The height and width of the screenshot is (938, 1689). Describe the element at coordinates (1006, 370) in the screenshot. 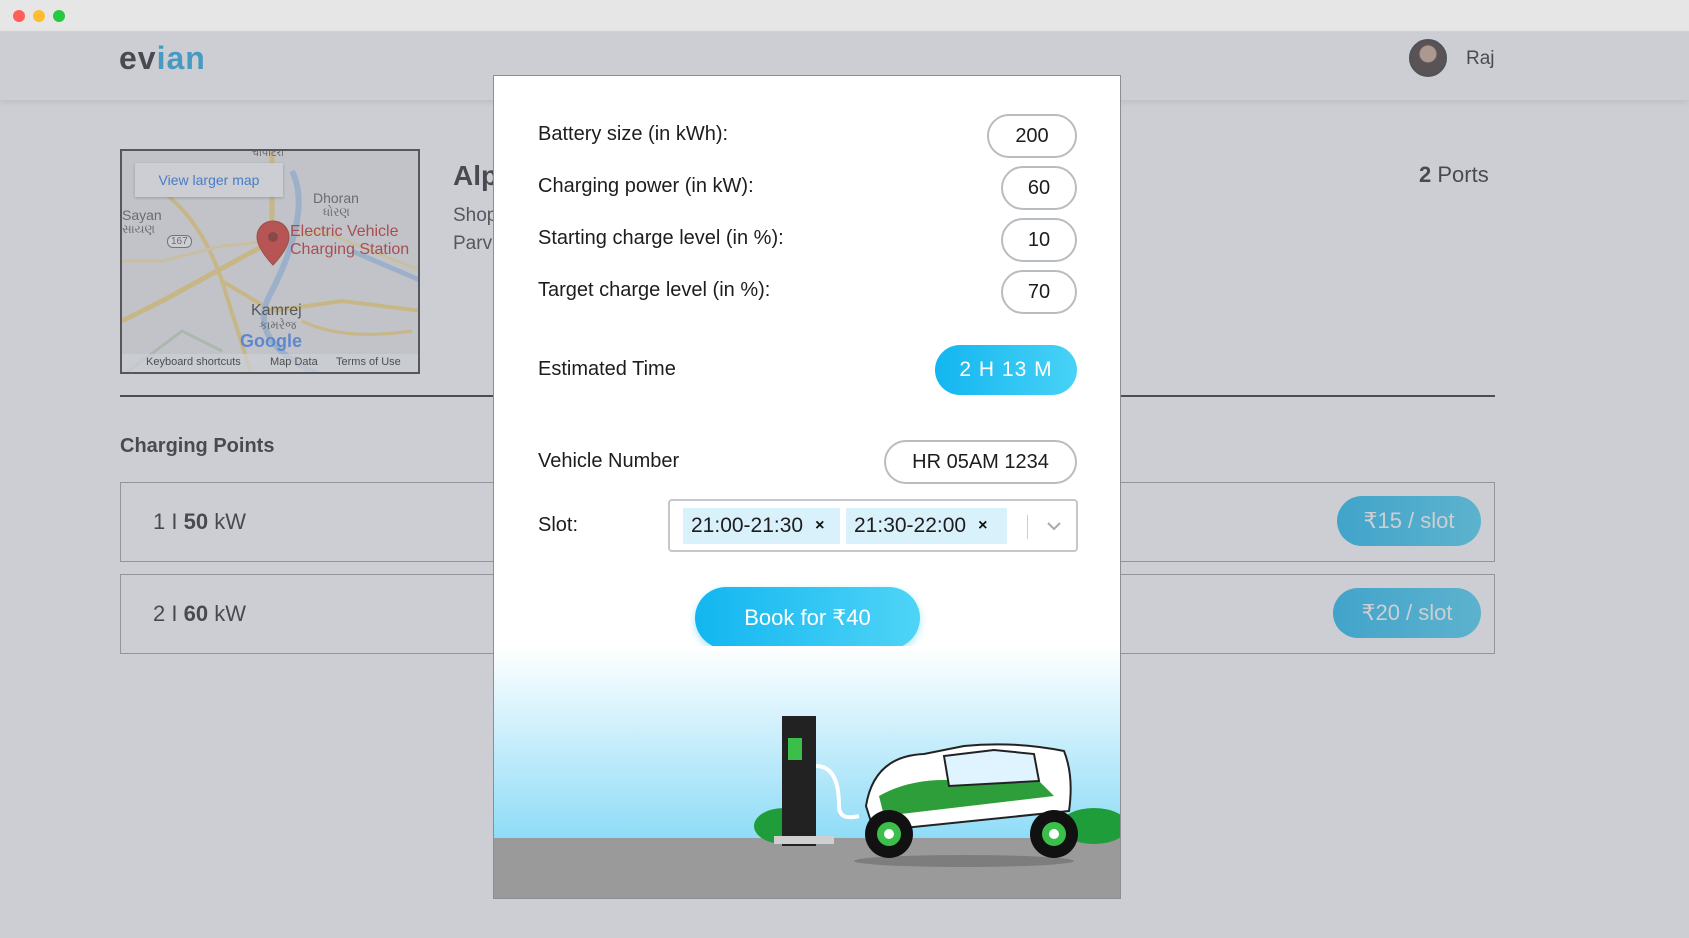

I see `estimated-time-badge: 2 H 13 M` at that location.